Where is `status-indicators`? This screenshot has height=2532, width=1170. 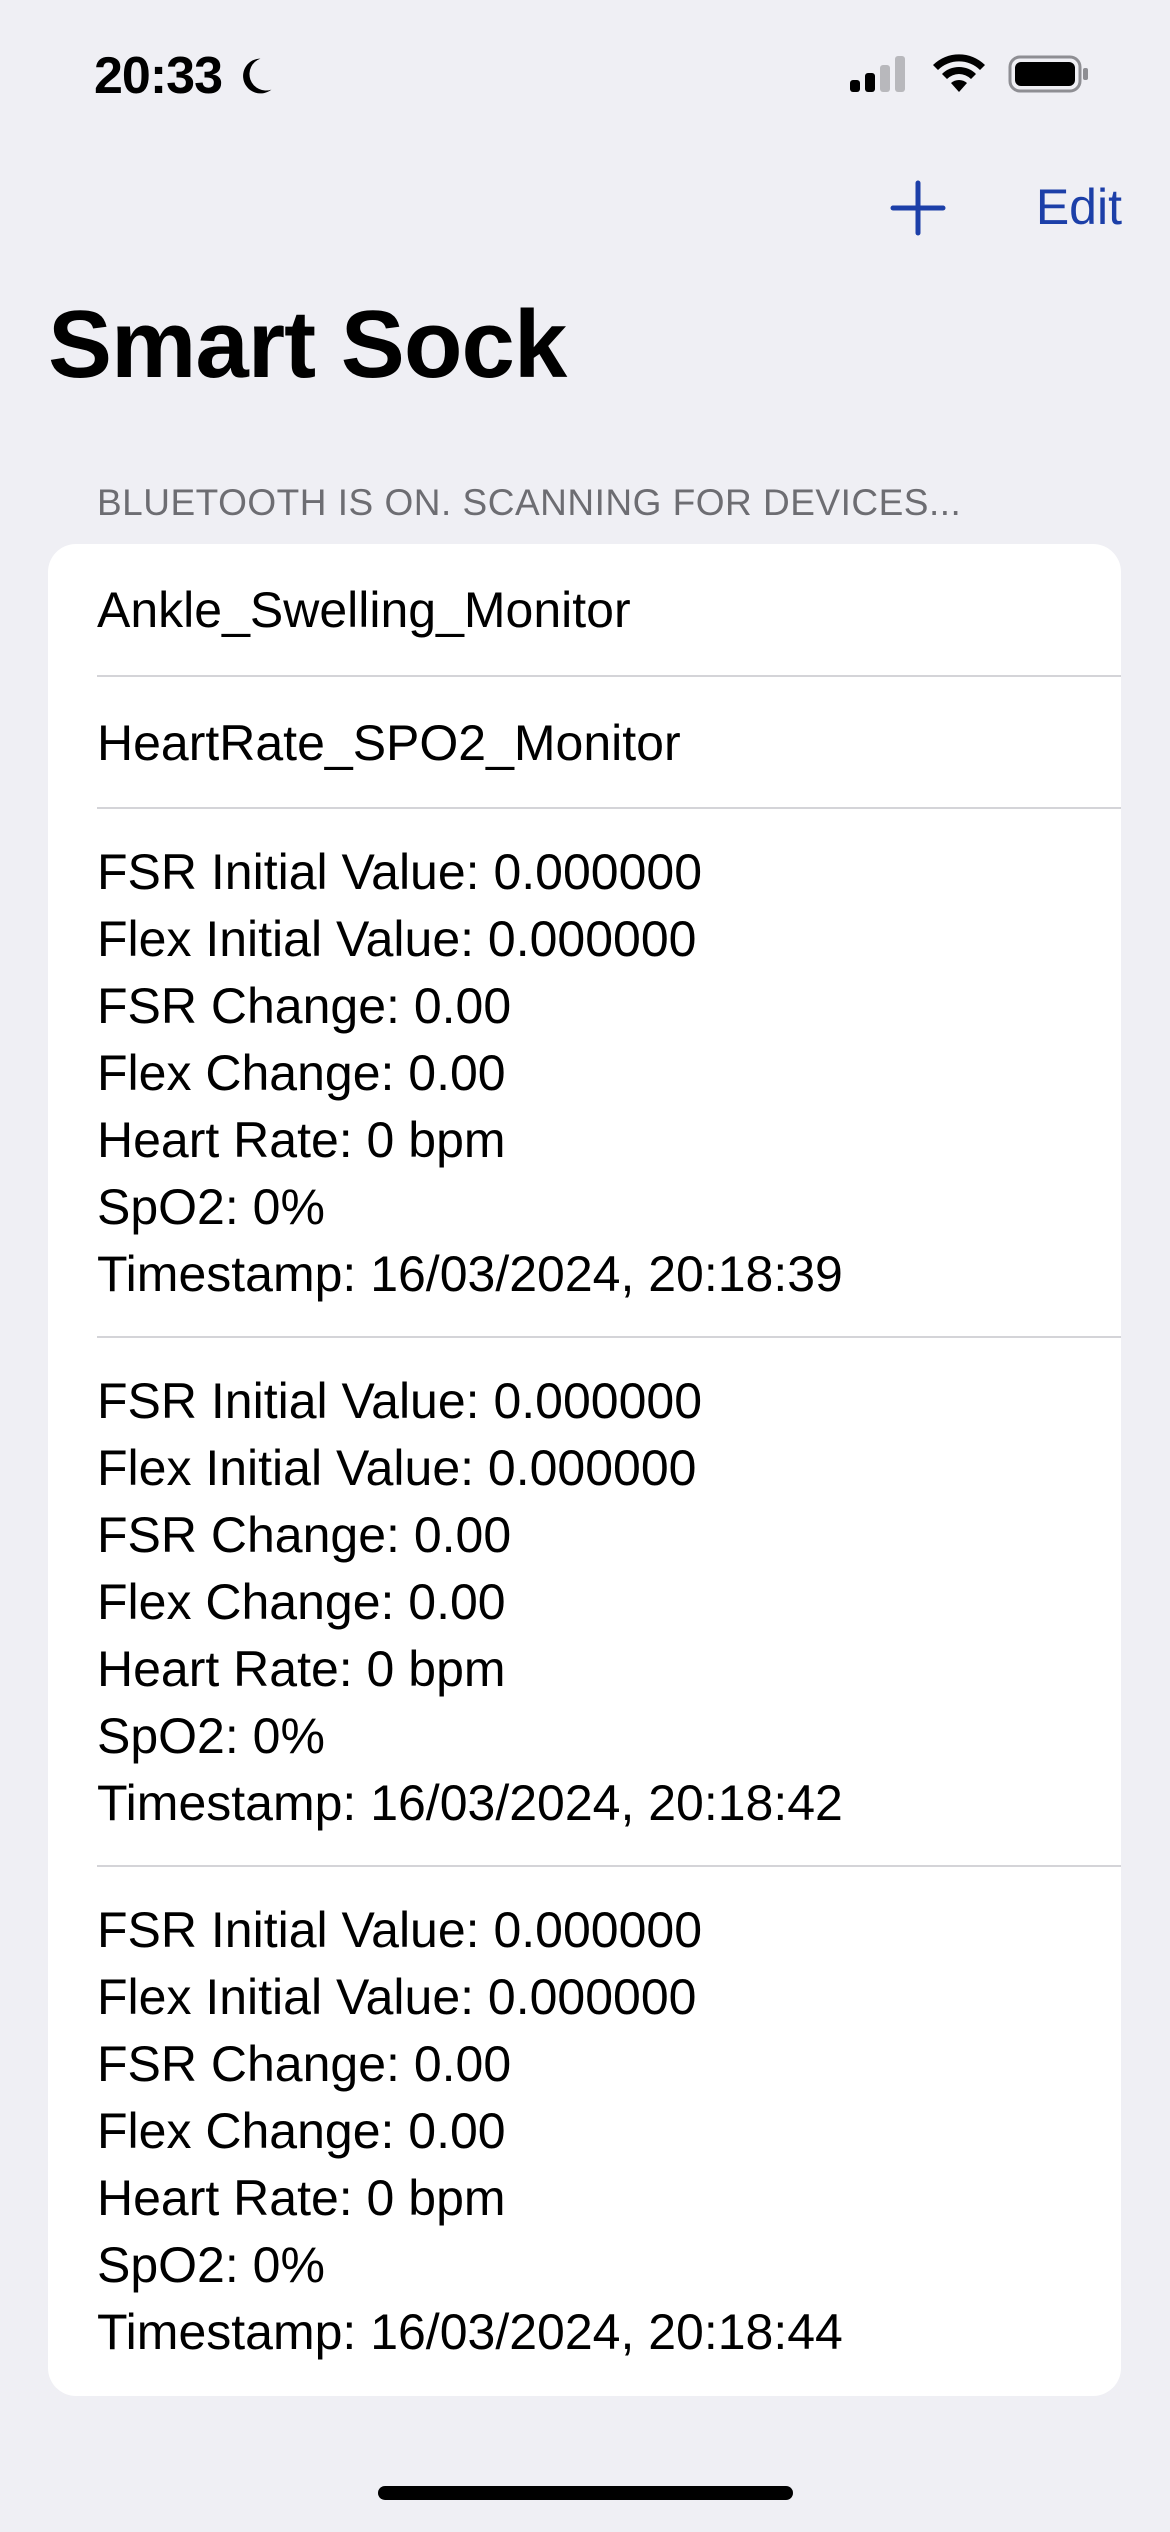 status-indicators is located at coordinates (969, 74).